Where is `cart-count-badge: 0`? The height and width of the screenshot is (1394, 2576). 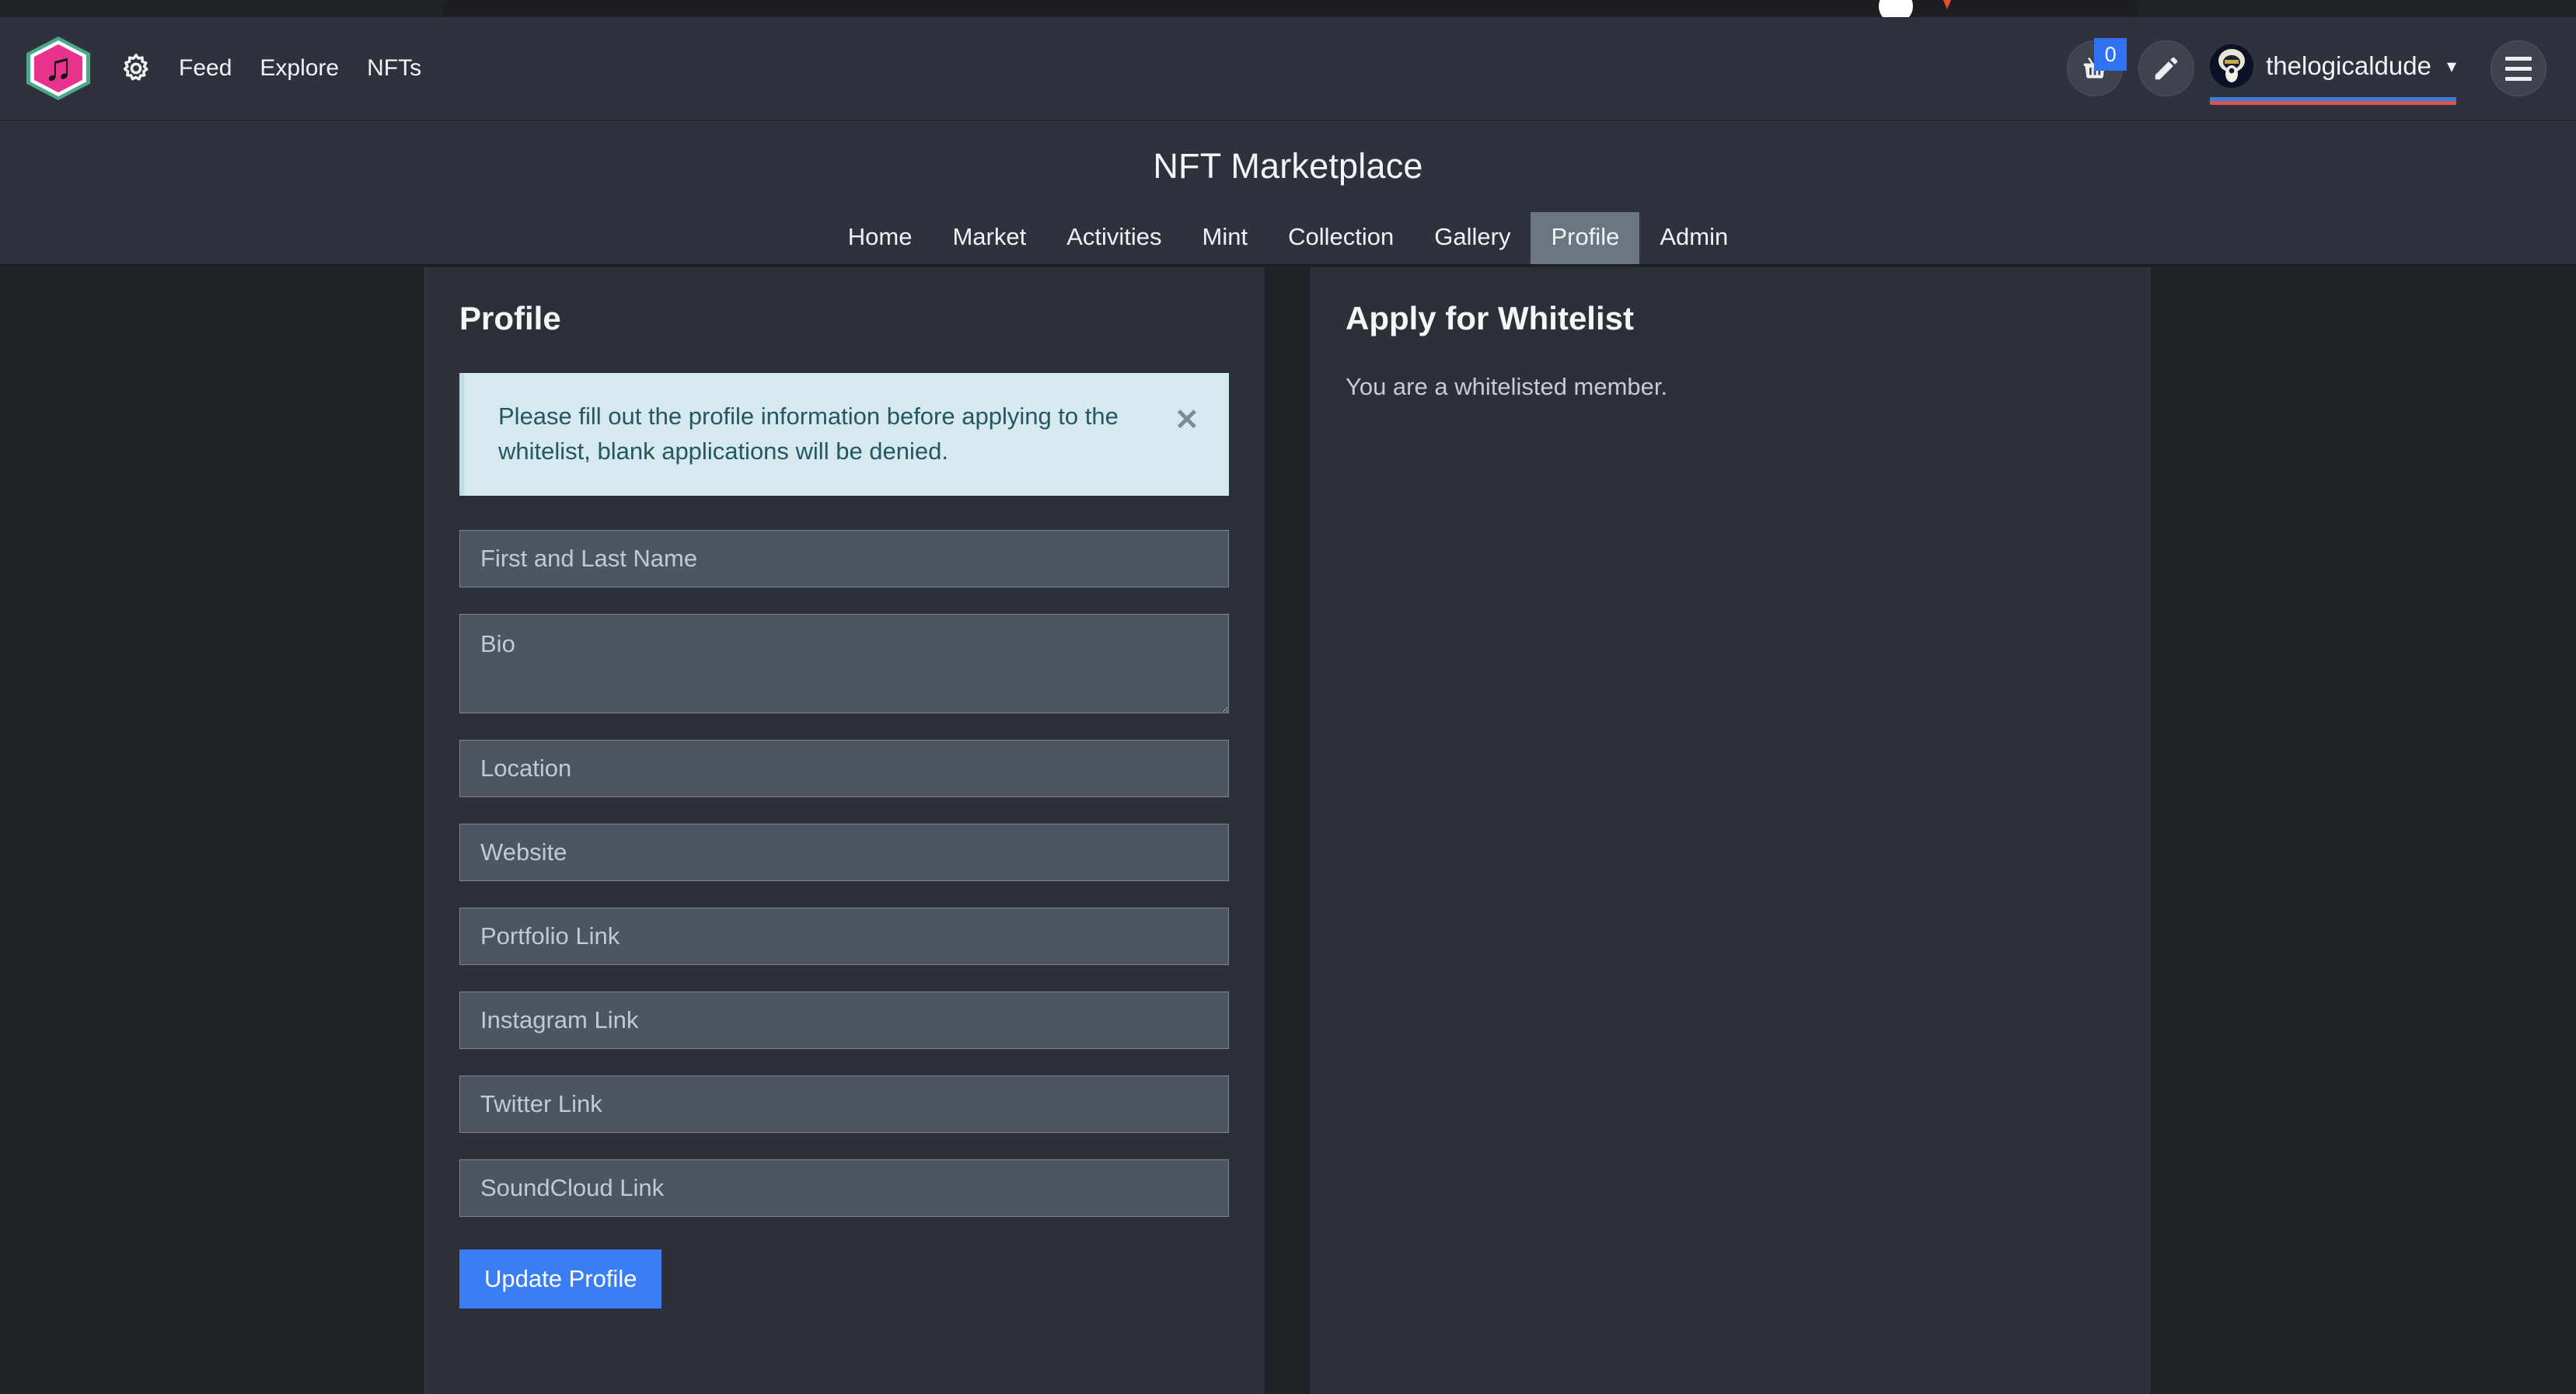
cart-count-badge: 0 is located at coordinates (2111, 54).